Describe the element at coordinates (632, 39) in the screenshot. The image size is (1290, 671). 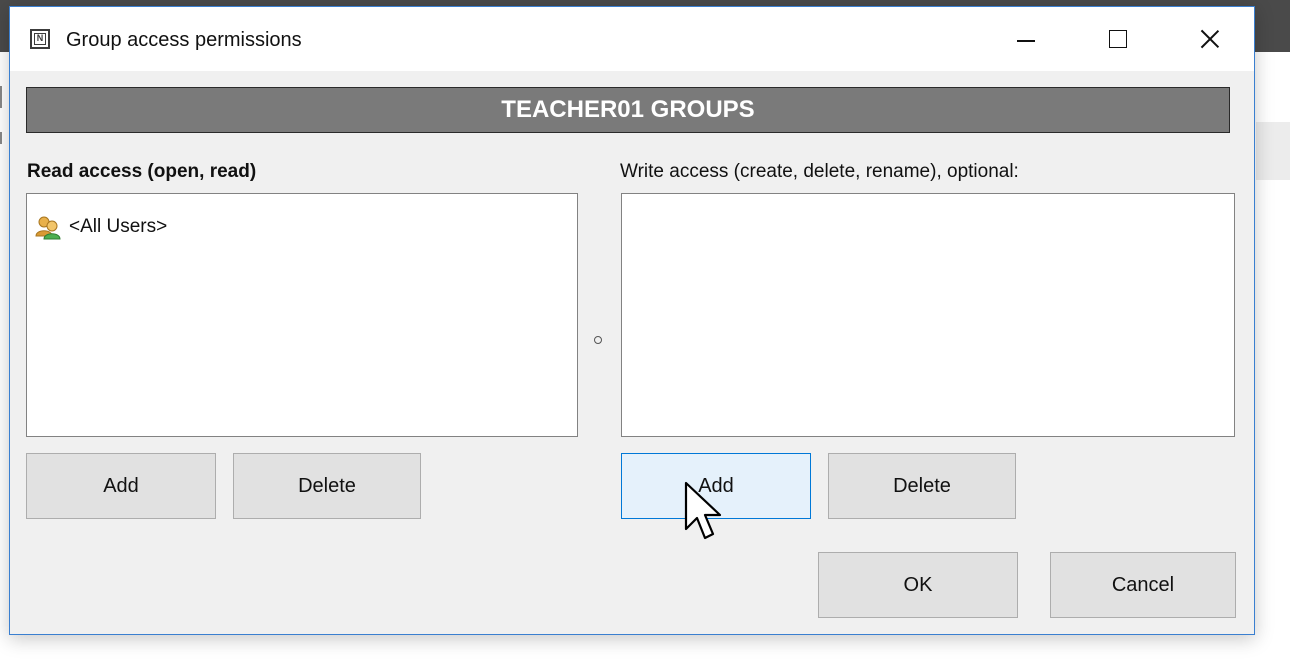
I see `title-bar: N Group access permissions` at that location.